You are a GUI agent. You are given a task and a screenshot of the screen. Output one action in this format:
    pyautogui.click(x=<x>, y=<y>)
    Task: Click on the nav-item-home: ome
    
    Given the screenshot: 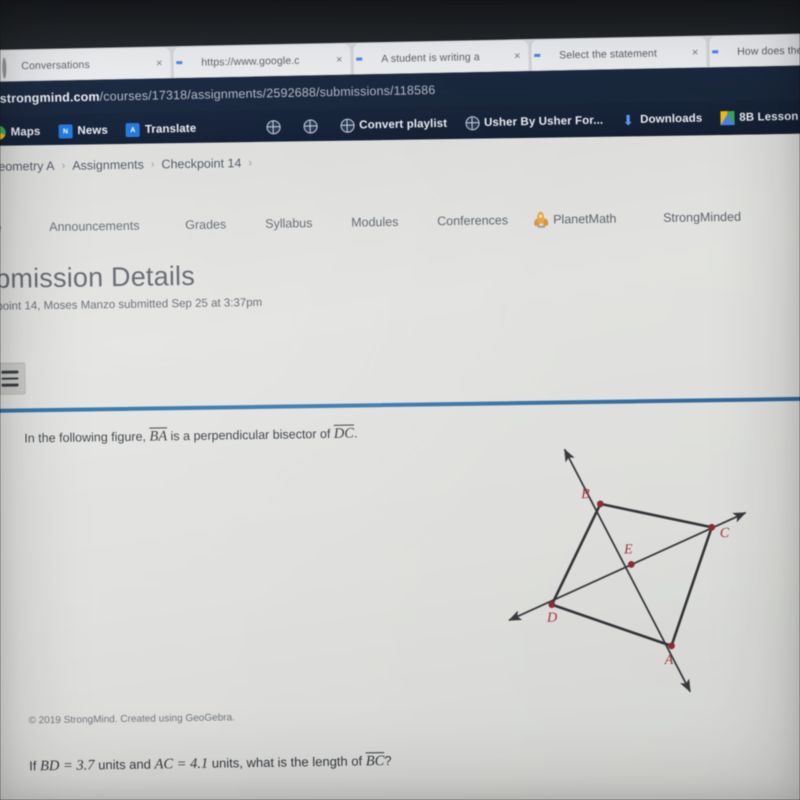 What is the action you would take?
    pyautogui.click(x=1, y=228)
    